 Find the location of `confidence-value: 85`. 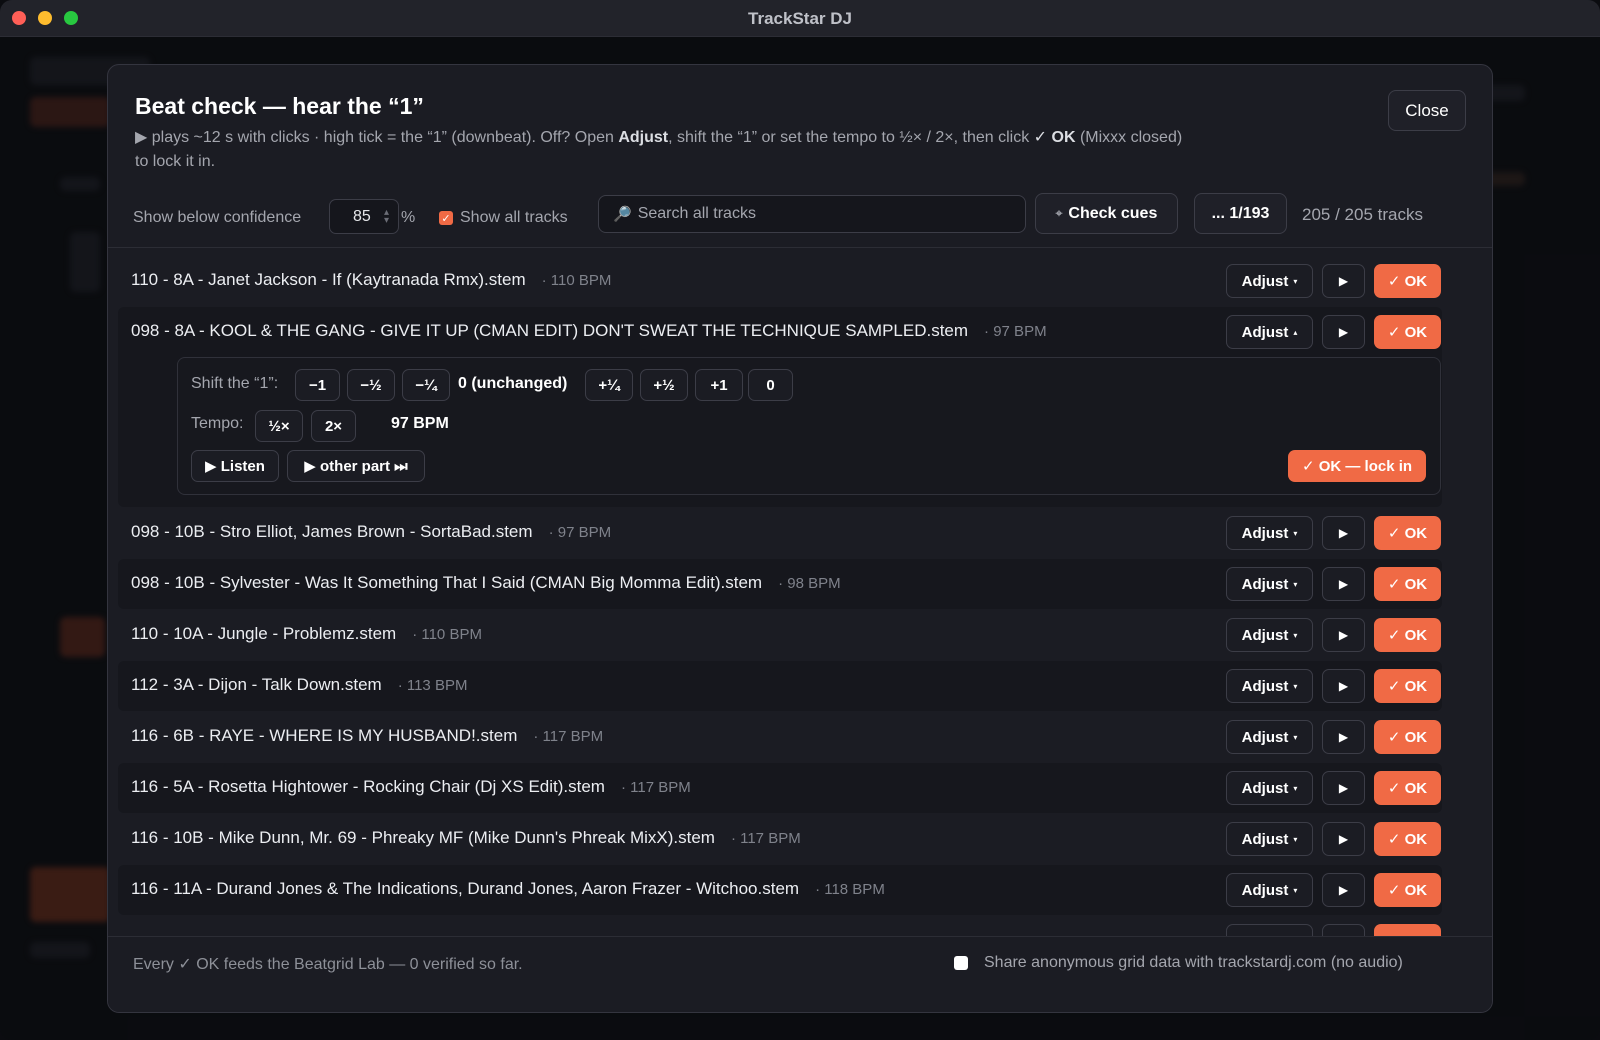

confidence-value: 85 is located at coordinates (362, 216).